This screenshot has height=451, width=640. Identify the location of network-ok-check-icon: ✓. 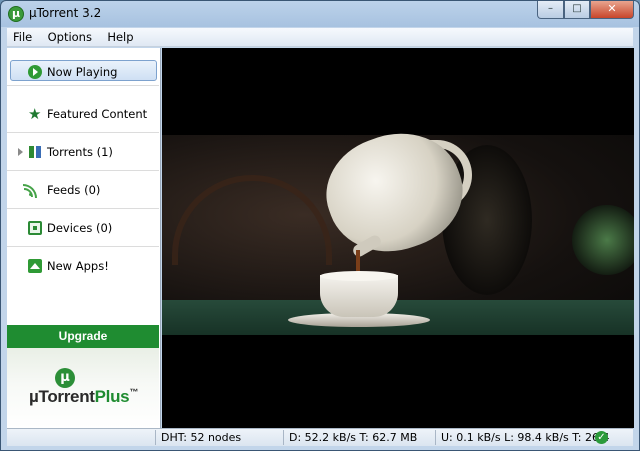
(601, 437).